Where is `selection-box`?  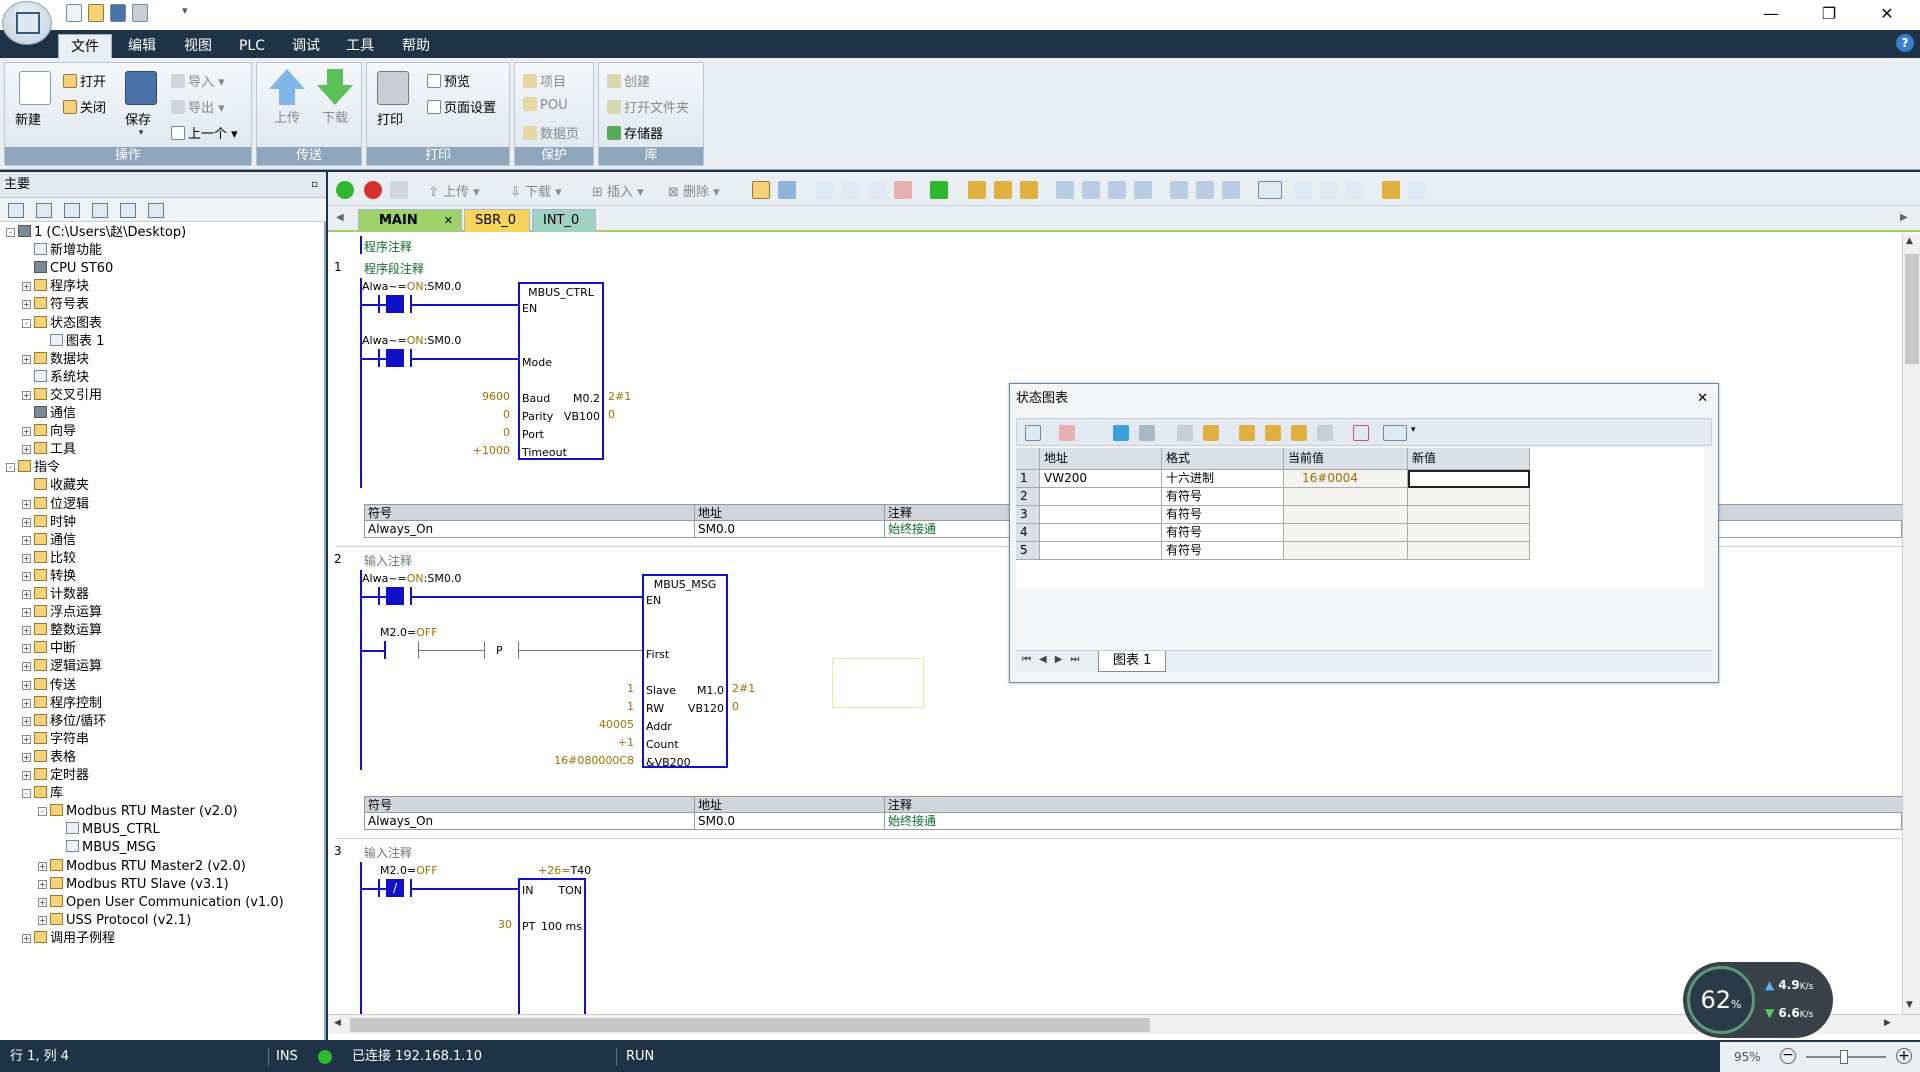 selection-box is located at coordinates (878, 683).